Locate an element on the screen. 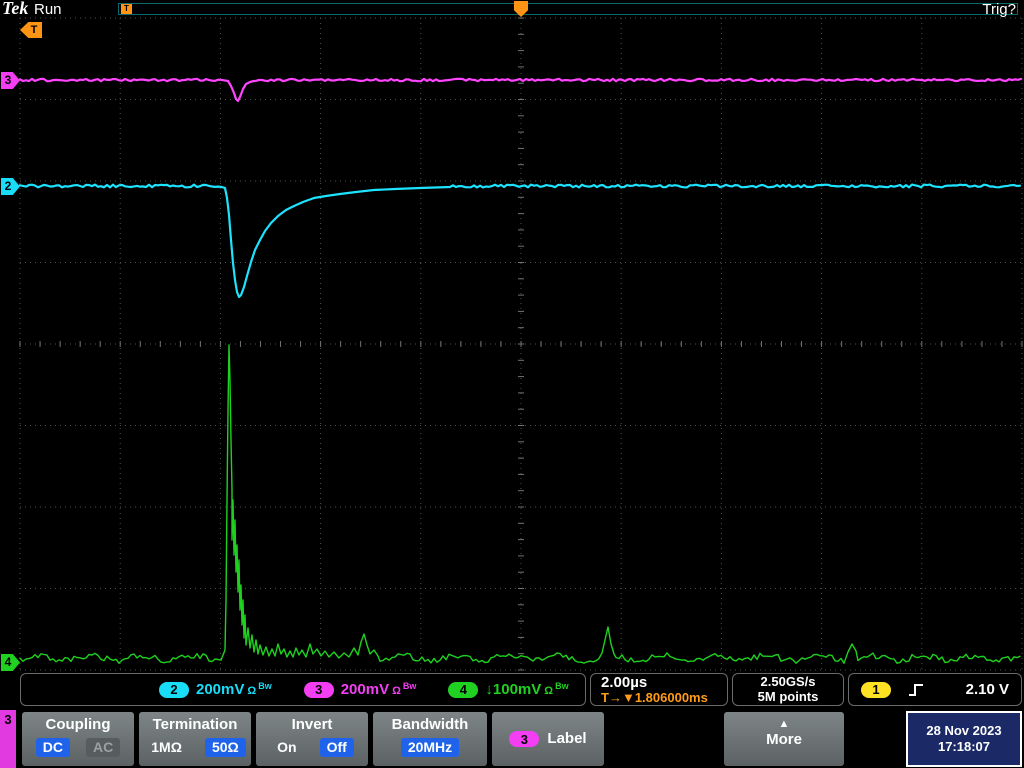 This screenshot has width=1024, height=768. channel-3-scale: 200mV Ω Bw is located at coordinates (378, 689).